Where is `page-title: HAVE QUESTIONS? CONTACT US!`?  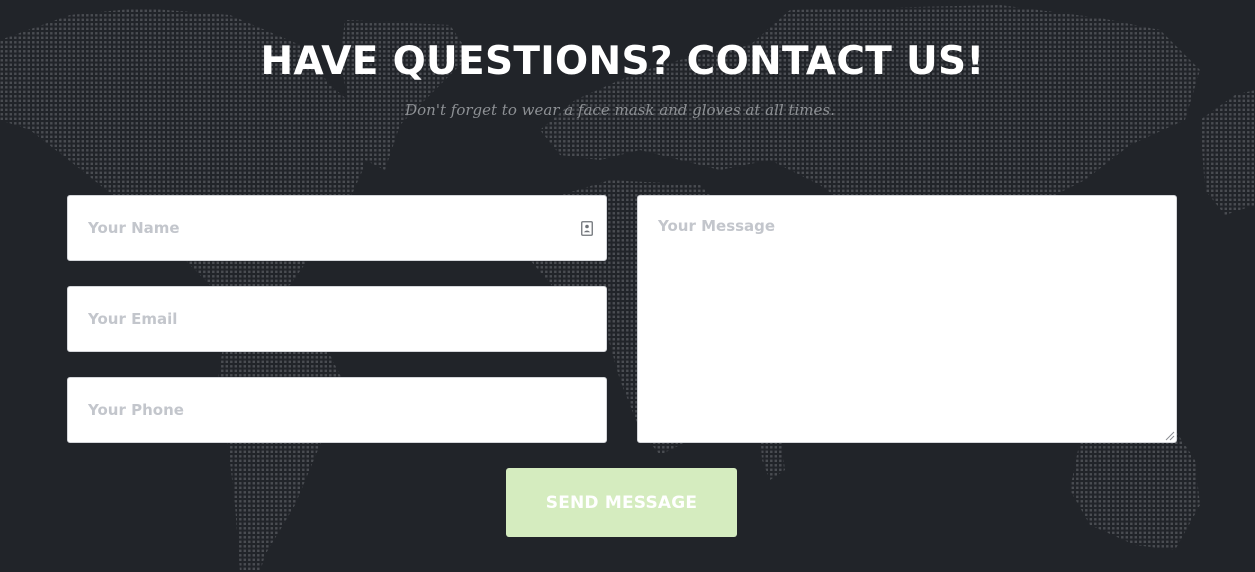 page-title: HAVE QUESTIONS? CONTACT US! is located at coordinates (622, 61).